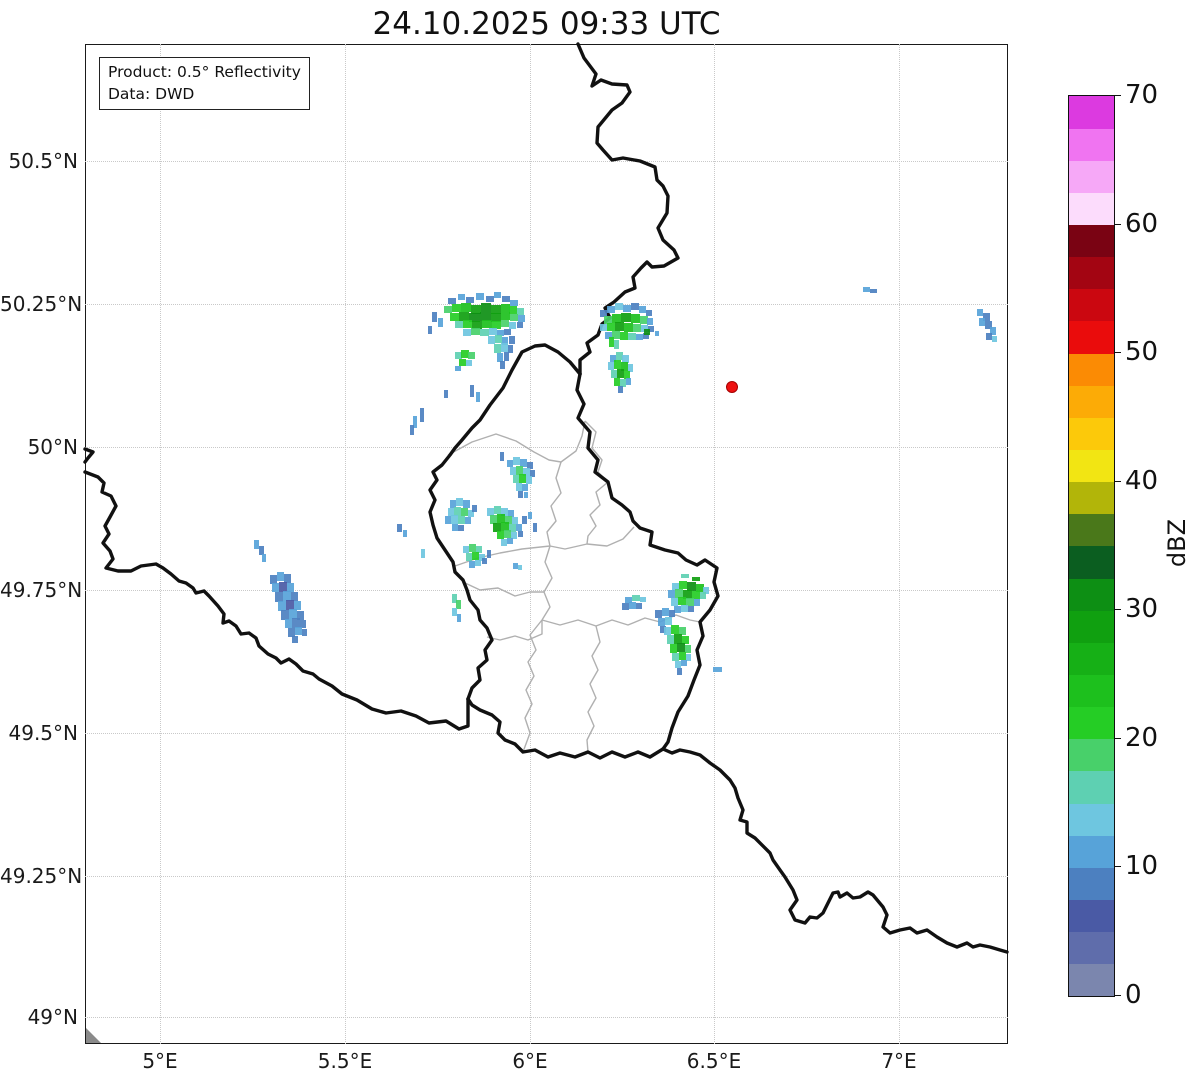 This screenshot has width=1202, height=1081. I want to click on product-annotation-box: Product: 0.5° Reflectivity Data: DWD, so click(204, 83).